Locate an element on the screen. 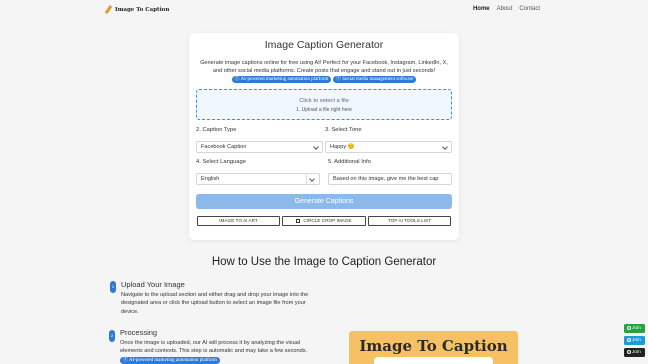 Image resolution: width=648 pixels, height=364 pixels. step-1-badge: 1 is located at coordinates (113, 287).